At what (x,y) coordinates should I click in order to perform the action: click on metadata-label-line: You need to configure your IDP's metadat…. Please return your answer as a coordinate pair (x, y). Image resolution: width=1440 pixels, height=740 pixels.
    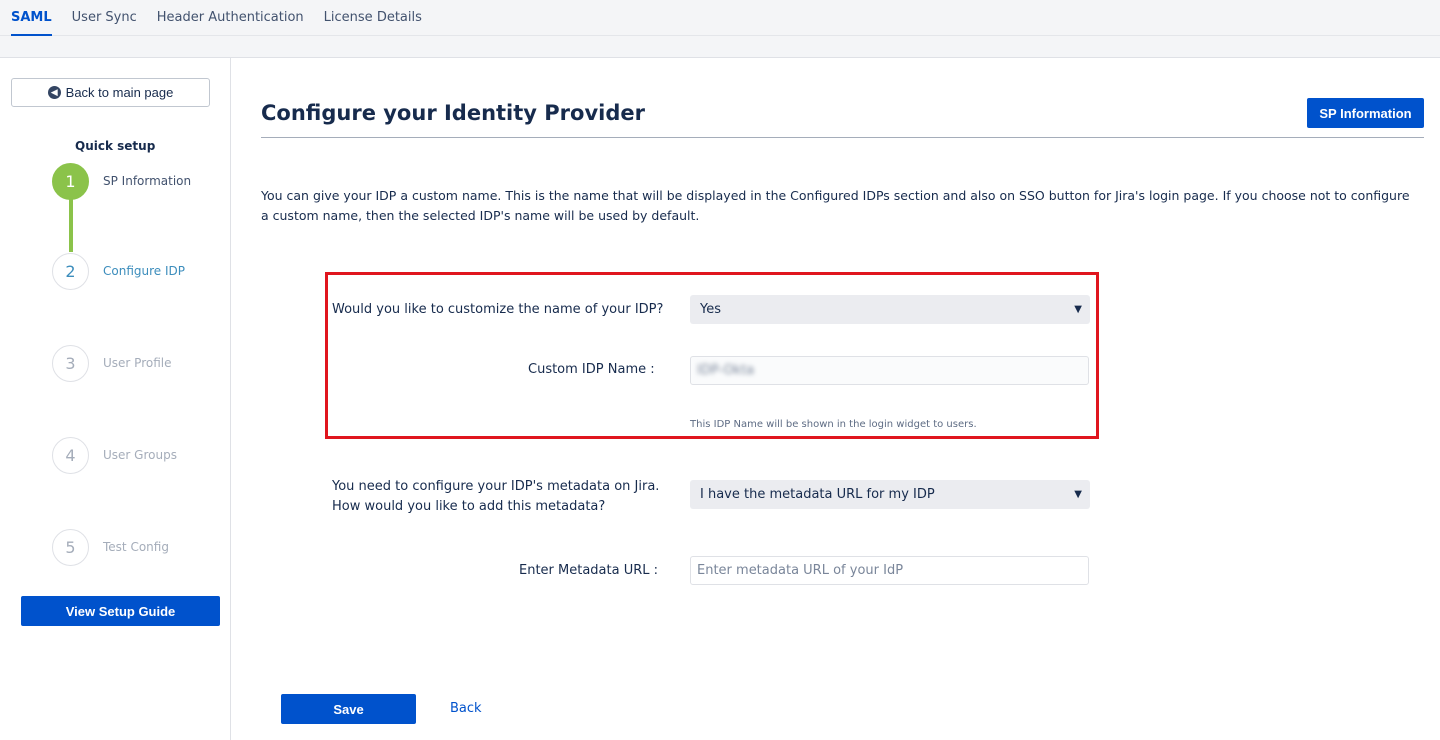
    Looking at the image, I should click on (496, 486).